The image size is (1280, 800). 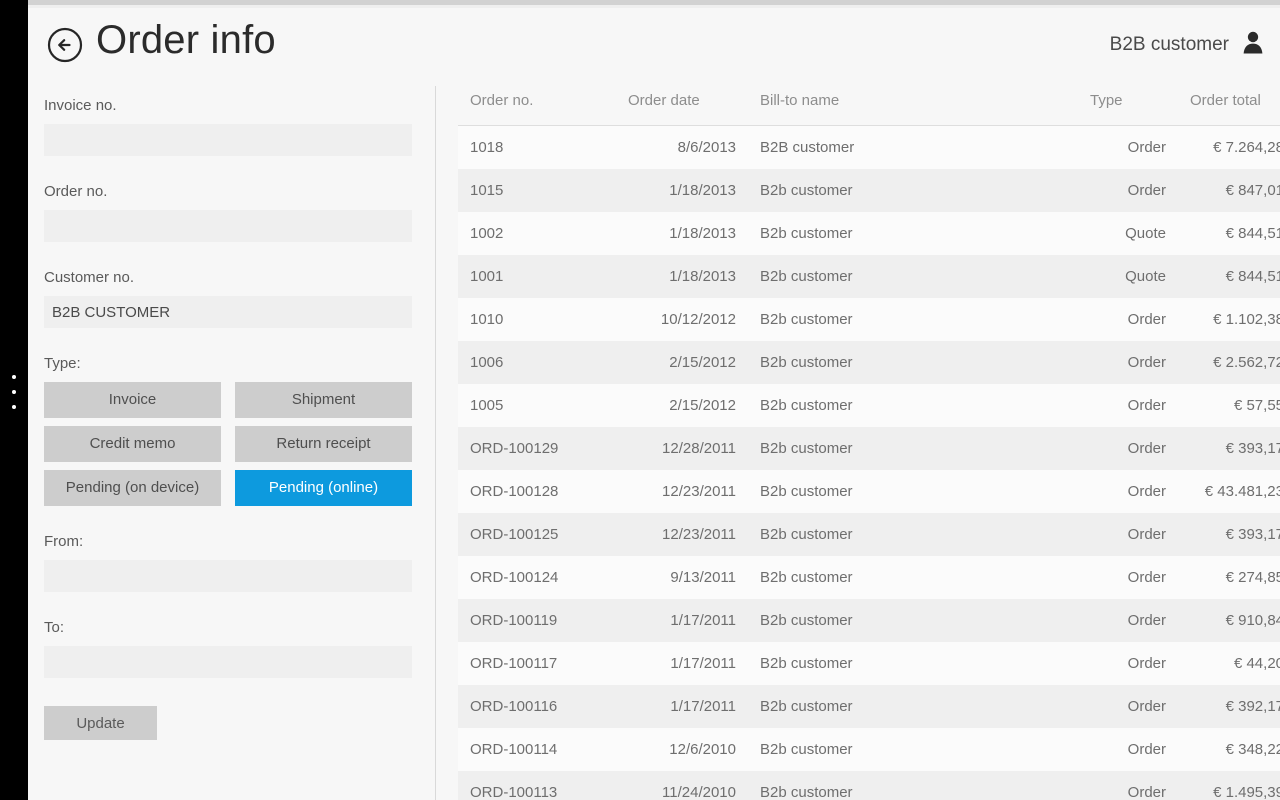 I want to click on update-button: Update, so click(x=100, y=723).